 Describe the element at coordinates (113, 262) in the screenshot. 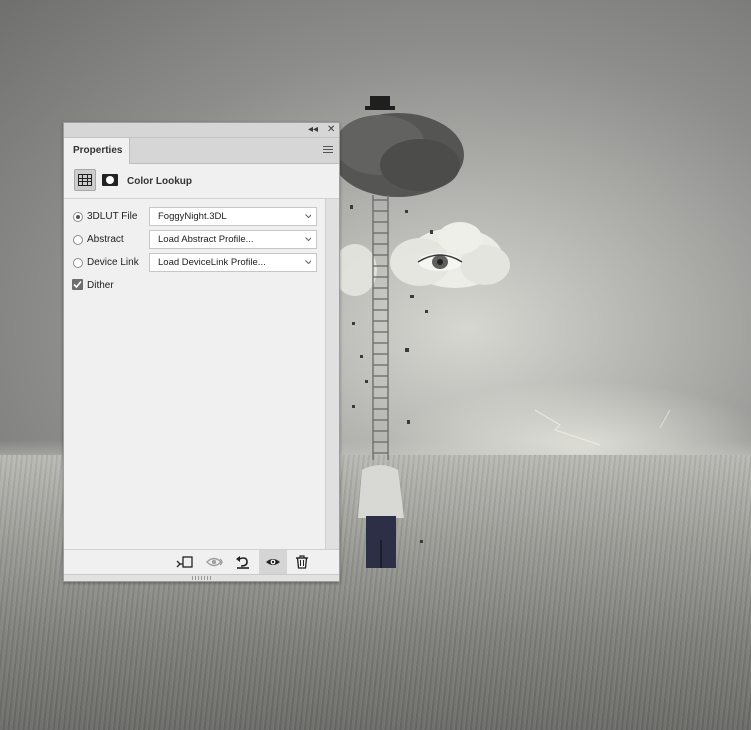

I see `label-device-link: Device Link` at that location.